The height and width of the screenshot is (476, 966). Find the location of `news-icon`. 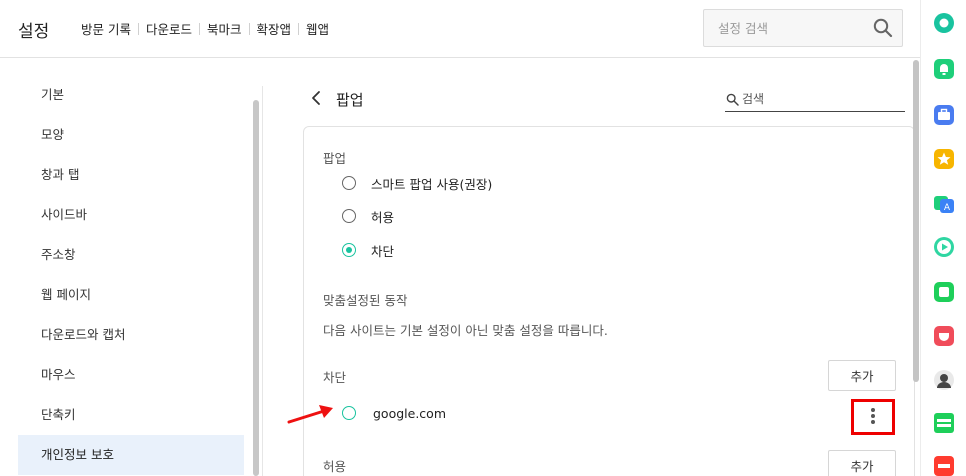

news-icon is located at coordinates (944, 465).